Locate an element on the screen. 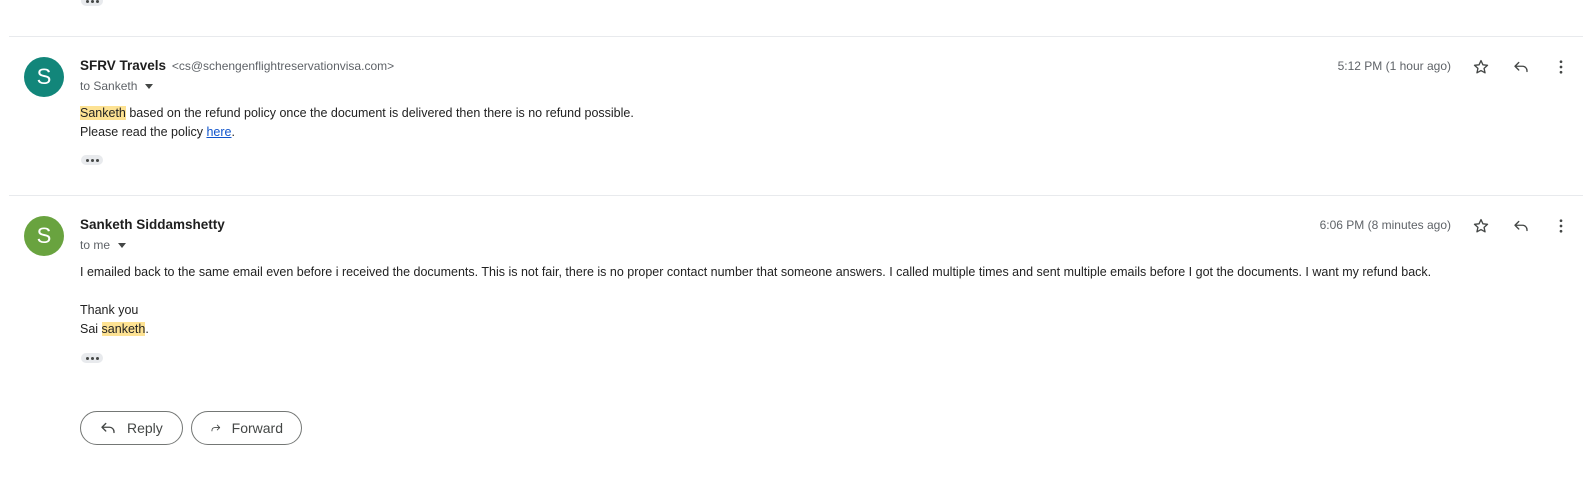  recipient-details-toggle: to me is located at coordinates (103, 245).